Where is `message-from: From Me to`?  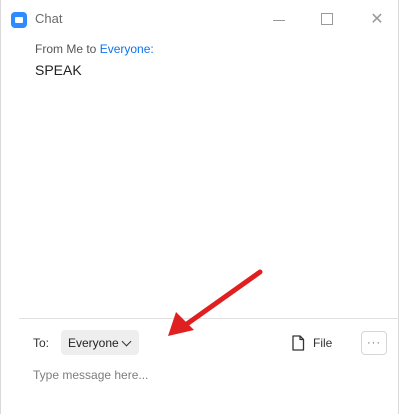 message-from: From Me to is located at coordinates (67, 49).